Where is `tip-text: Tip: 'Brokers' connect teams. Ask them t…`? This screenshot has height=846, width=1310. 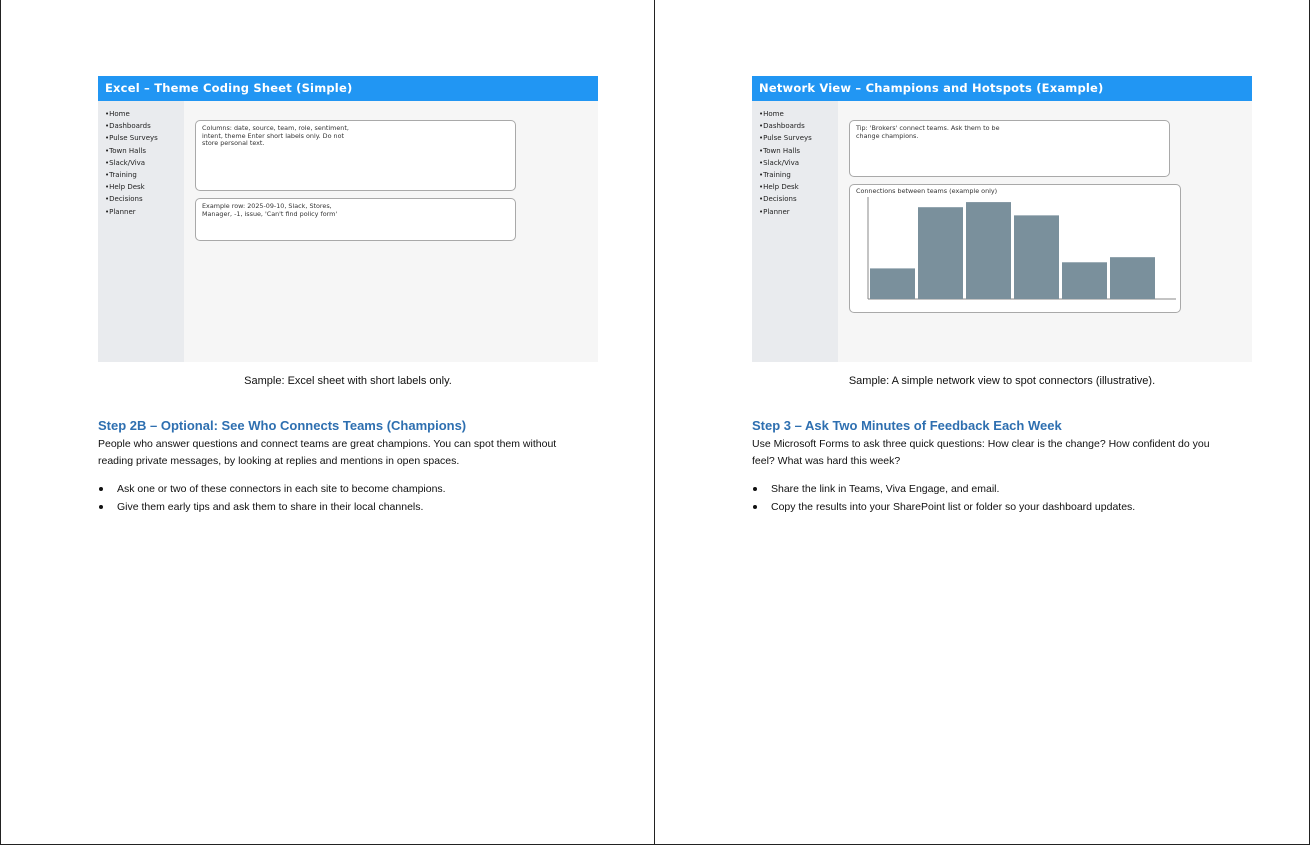 tip-text: Tip: 'Brokers' connect teams. Ask them t… is located at coordinates (928, 132).